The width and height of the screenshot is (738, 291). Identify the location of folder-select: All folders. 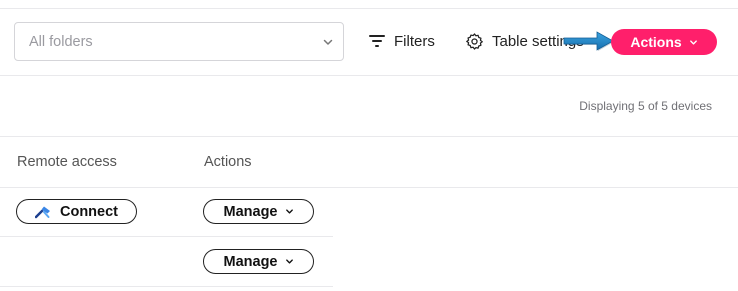
(179, 41).